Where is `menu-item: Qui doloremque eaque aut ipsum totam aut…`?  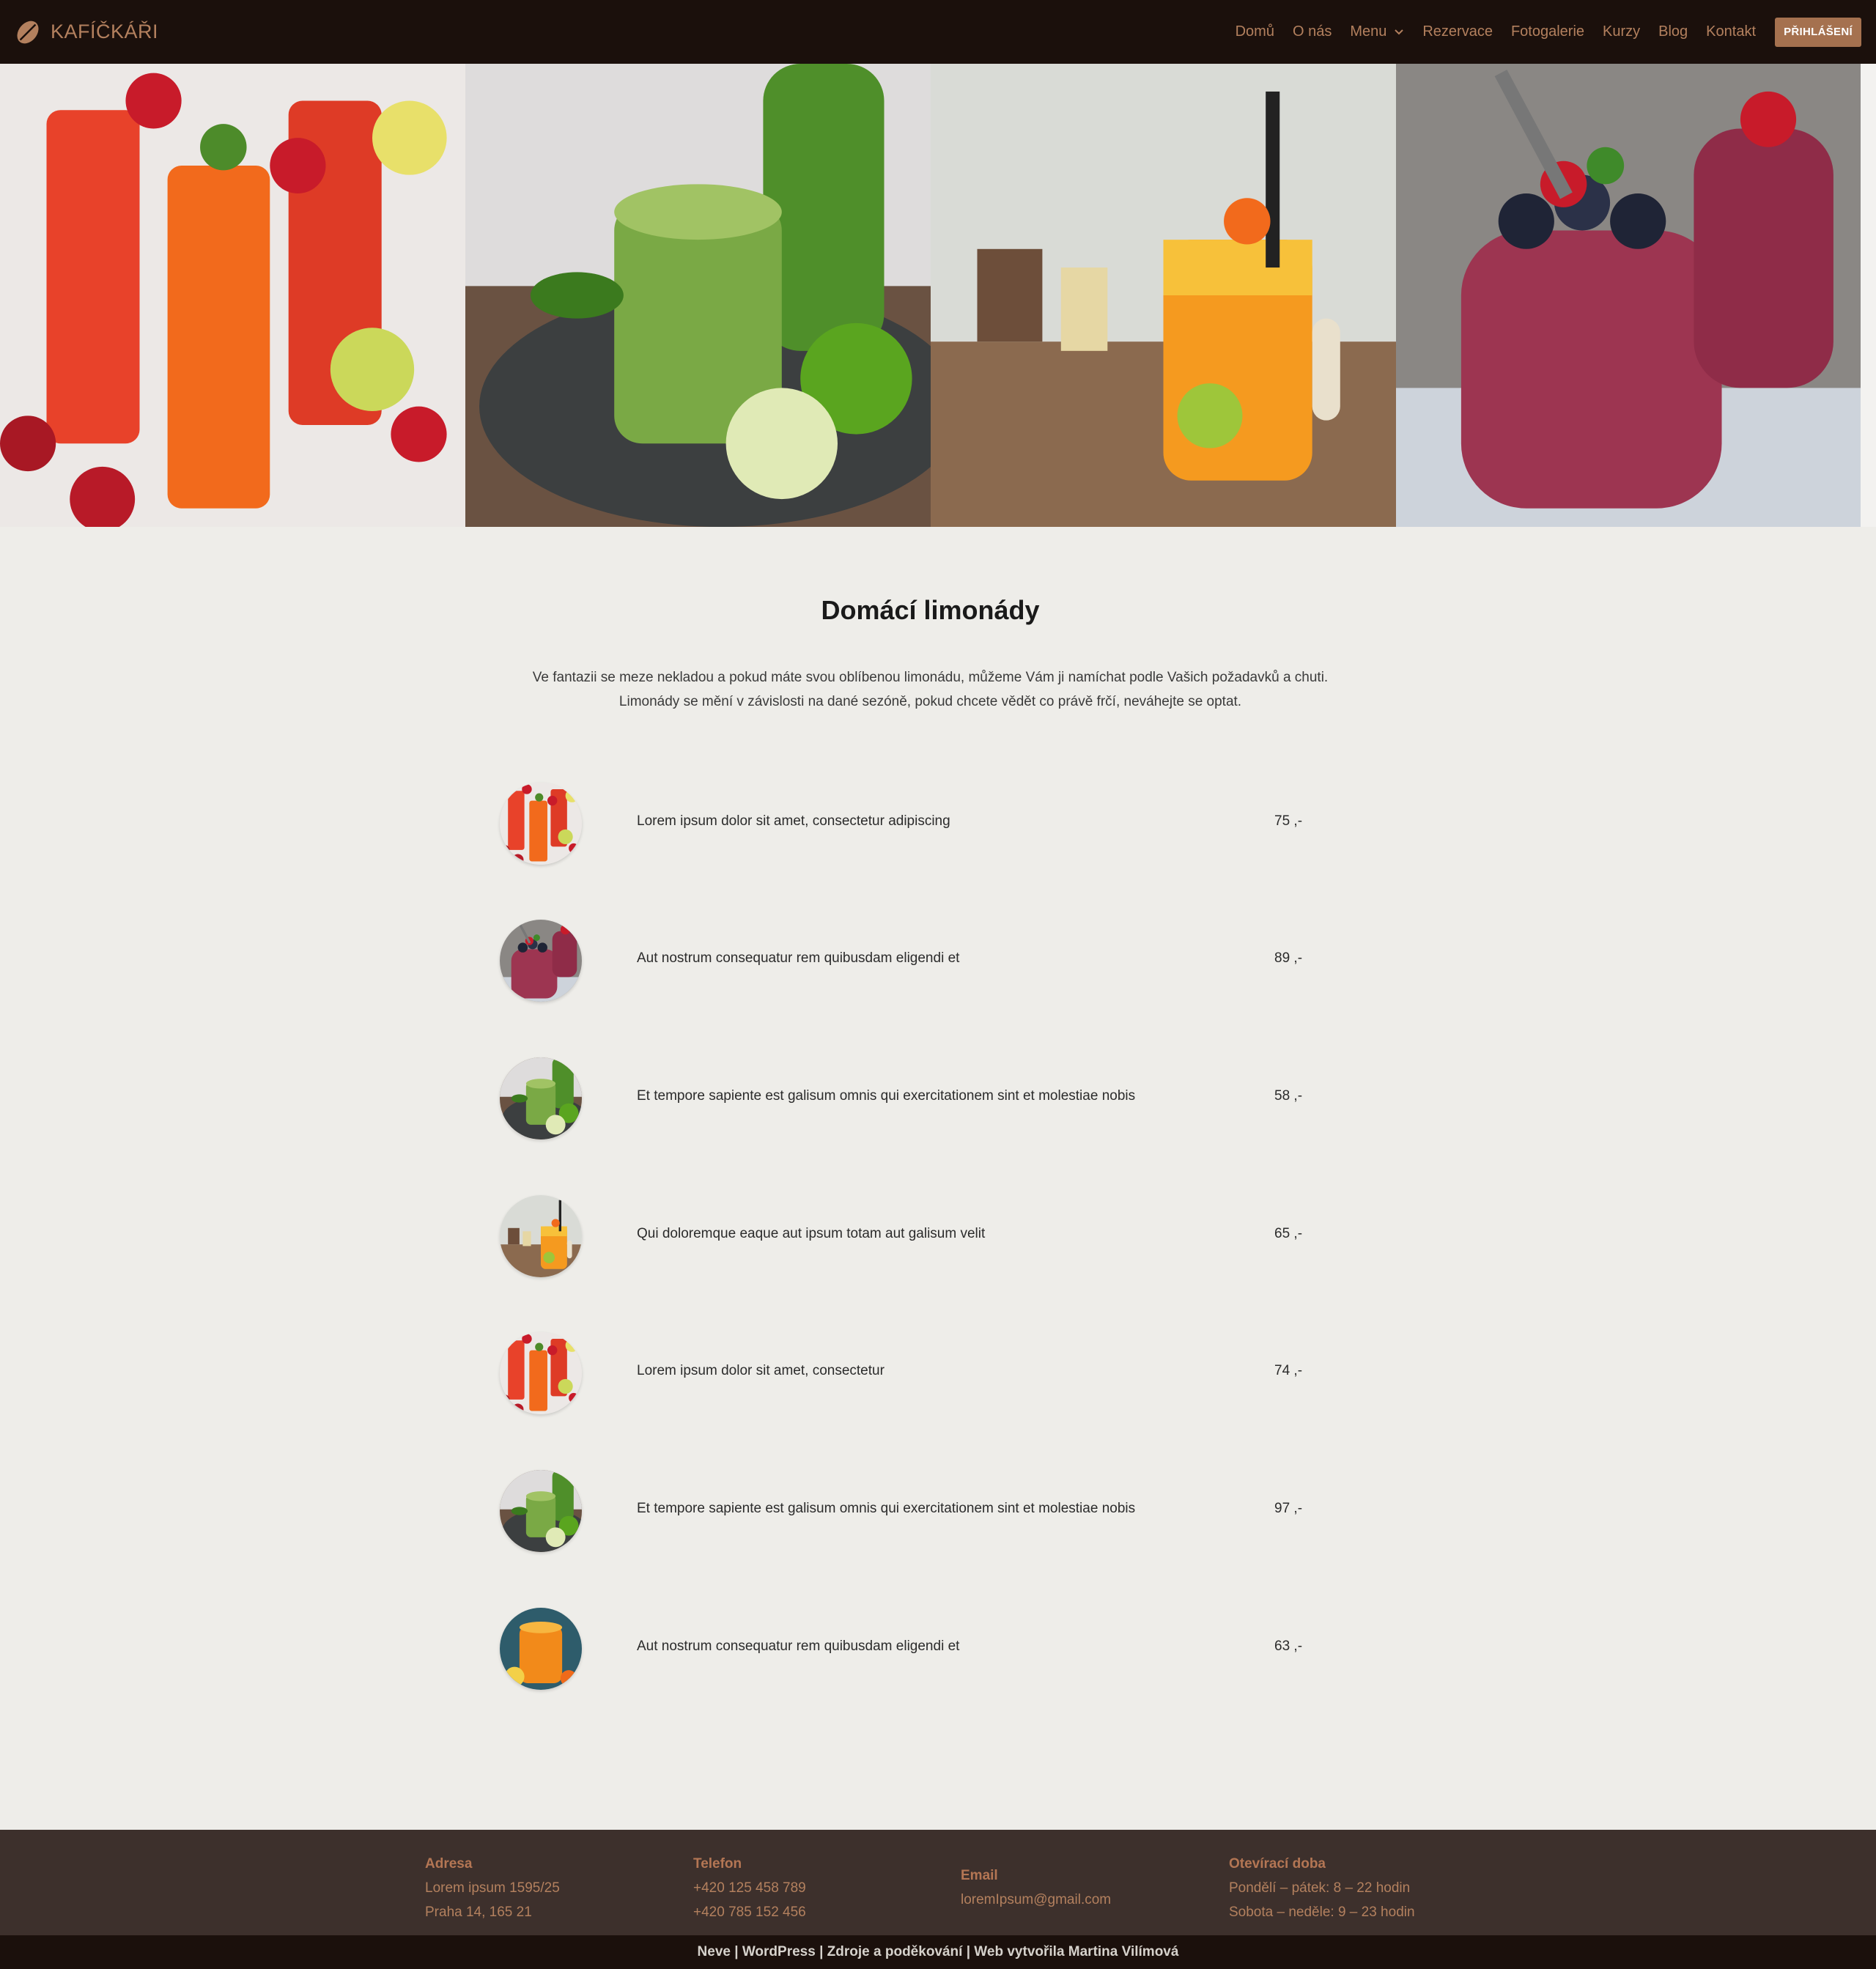
menu-item: Qui doloremque eaque aut ipsum totam aut… is located at coordinates (938, 1236).